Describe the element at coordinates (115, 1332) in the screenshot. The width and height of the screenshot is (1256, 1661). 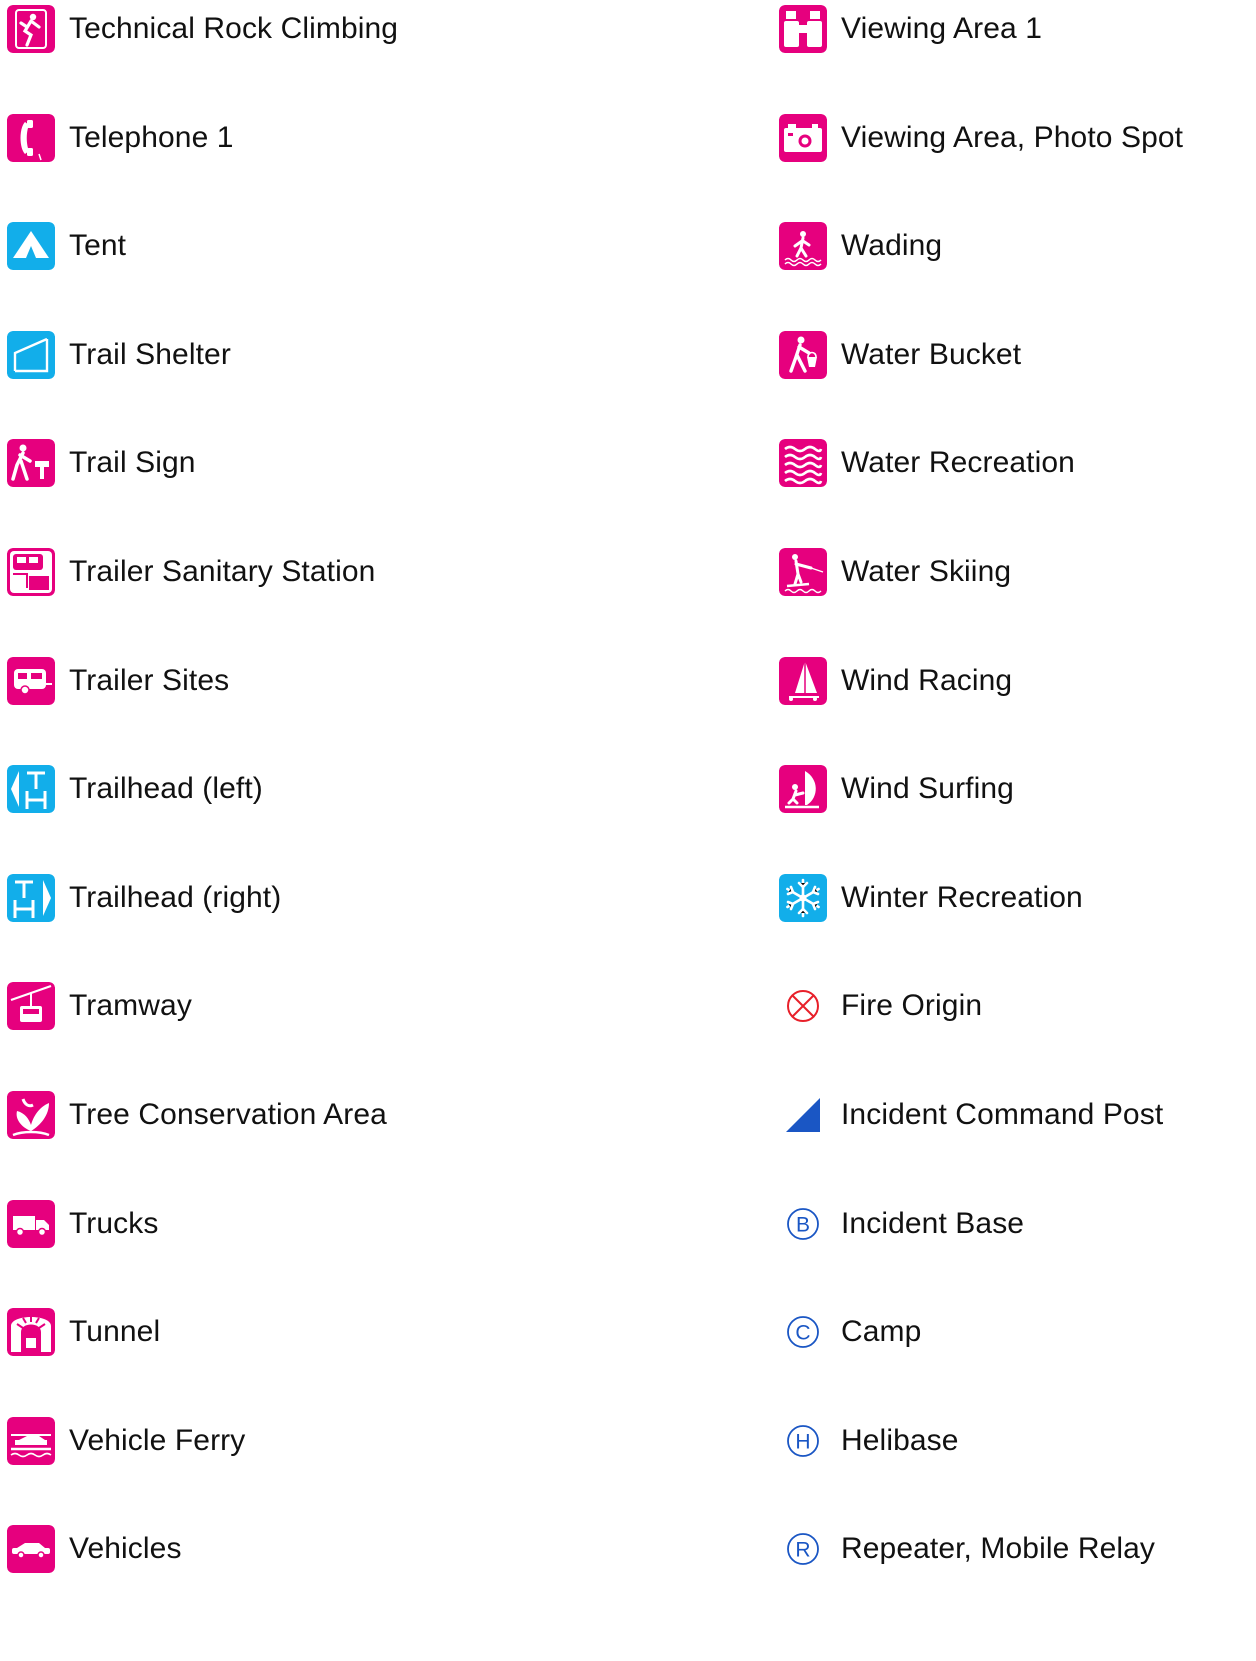
I see `legend-label: Tunnel` at that location.